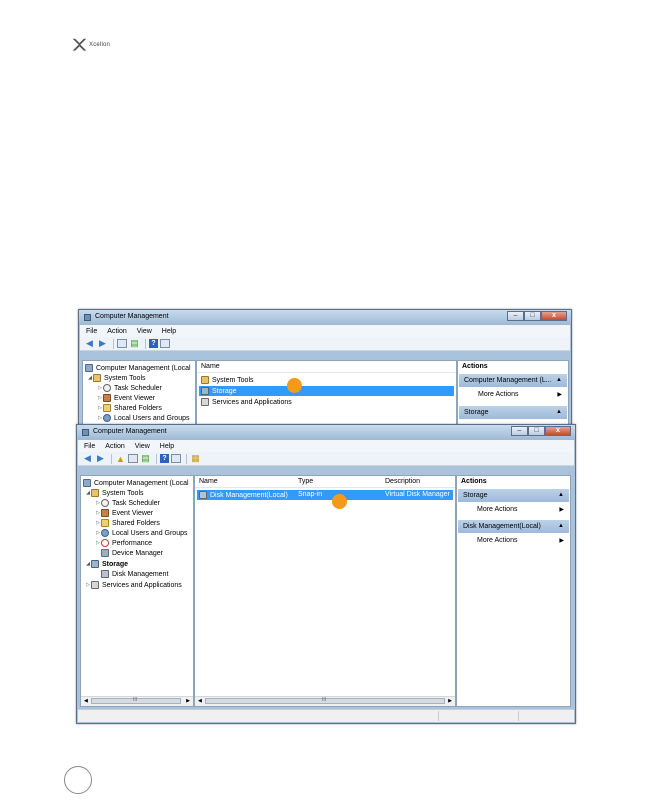 The width and height of the screenshot is (649, 811). Describe the element at coordinates (133, 585) in the screenshot. I see `tree-item-services-applications: ▷ Services and Applications` at that location.